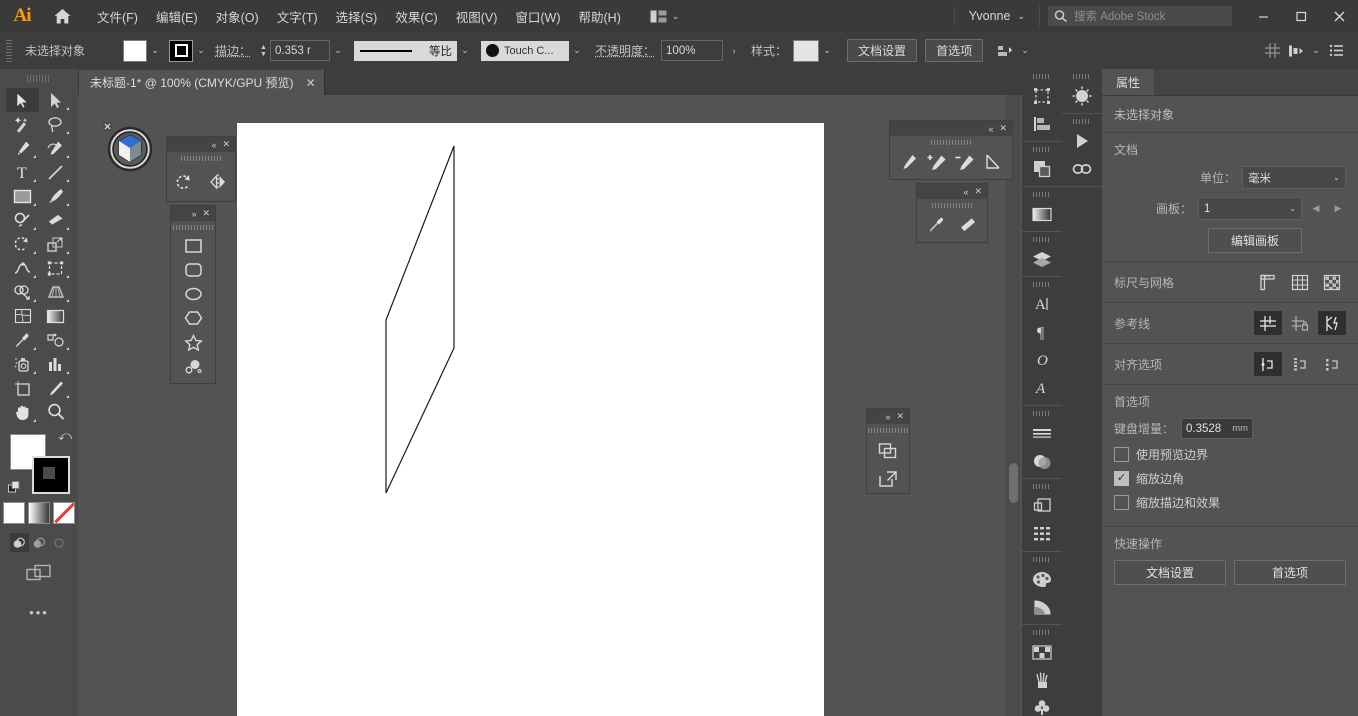 The width and height of the screenshot is (1358, 716). What do you see at coordinates (1272, 51) in the screenshot?
I see `transform-grid-icon` at bounding box center [1272, 51].